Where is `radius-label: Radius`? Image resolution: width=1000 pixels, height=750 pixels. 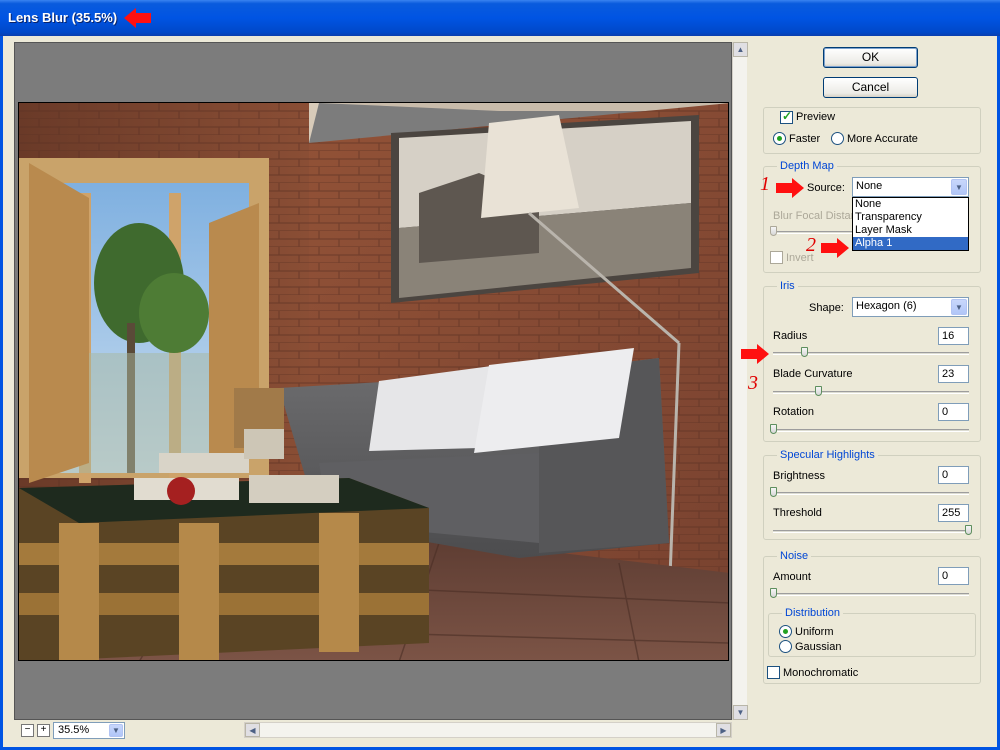 radius-label: Radius is located at coordinates (790, 336).